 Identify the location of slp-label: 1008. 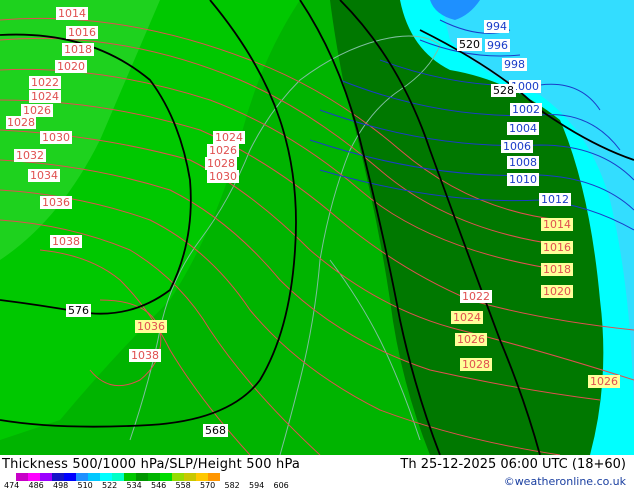
(523, 162).